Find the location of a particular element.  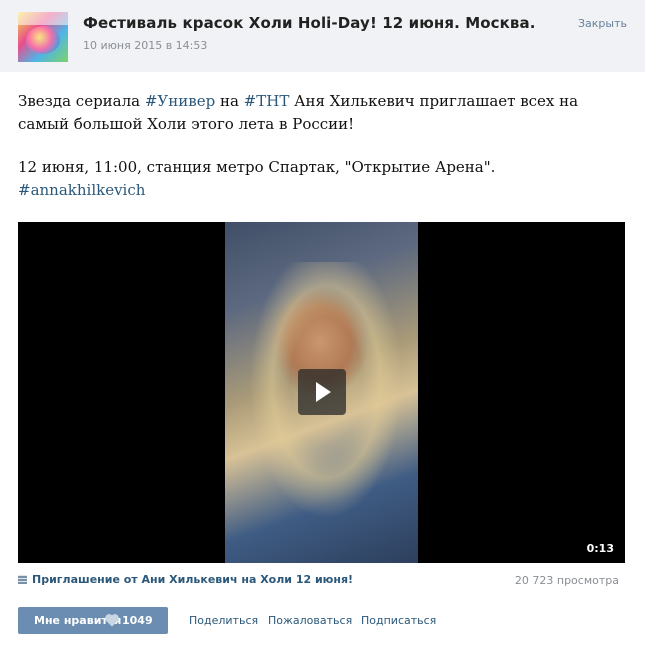

share-link: Поделиться is located at coordinates (223, 620).